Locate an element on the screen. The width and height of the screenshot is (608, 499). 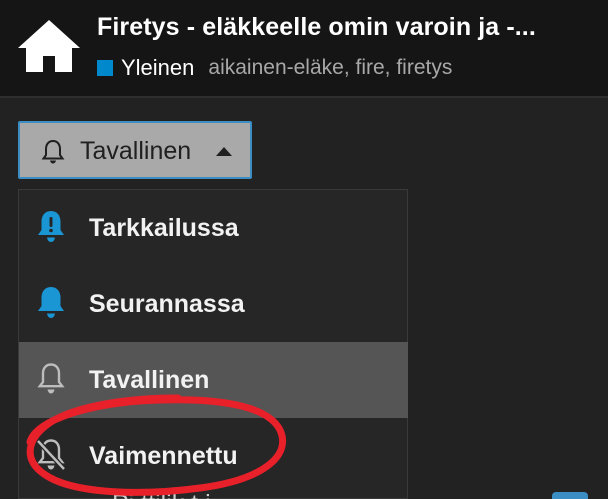
below-partial-text: Pi ttilik t i is located at coordinates (161, 494).